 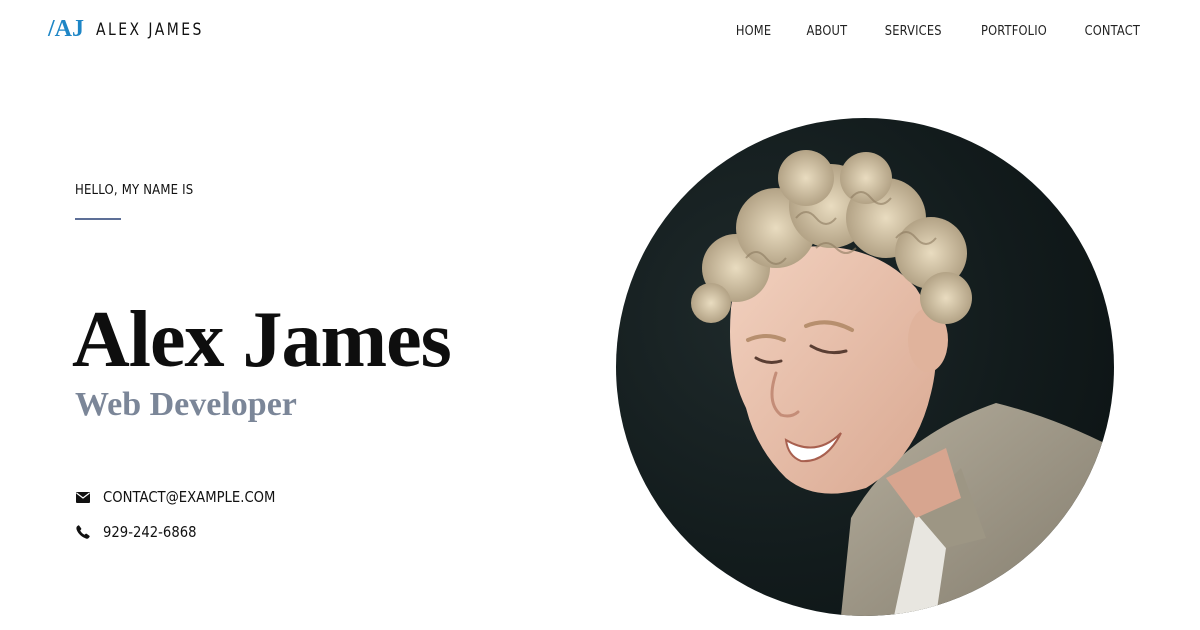 I want to click on nav-about: ABOUT, so click(x=827, y=31).